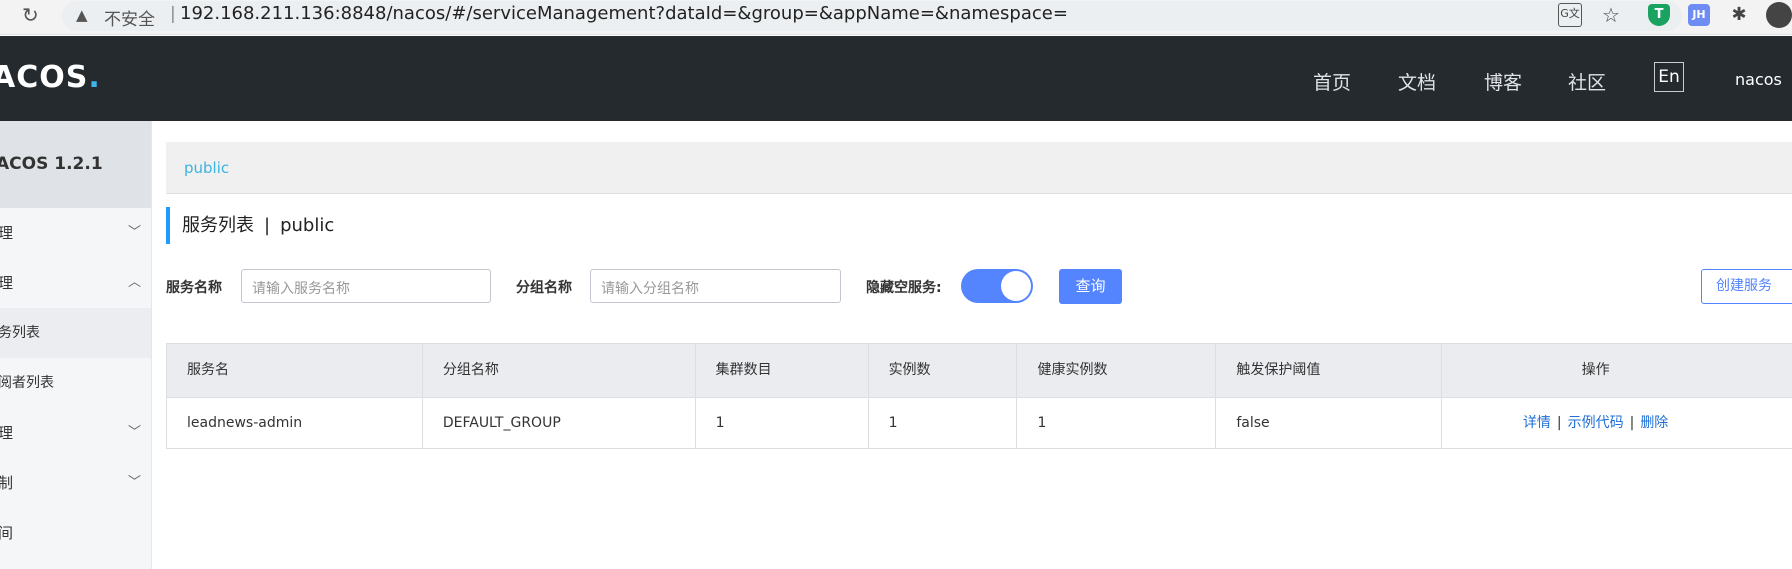 This screenshot has width=1792, height=569. Describe the element at coordinates (75, 433) in the screenshot. I see `sidebar-item-cluster-management: 理 ﹀` at that location.